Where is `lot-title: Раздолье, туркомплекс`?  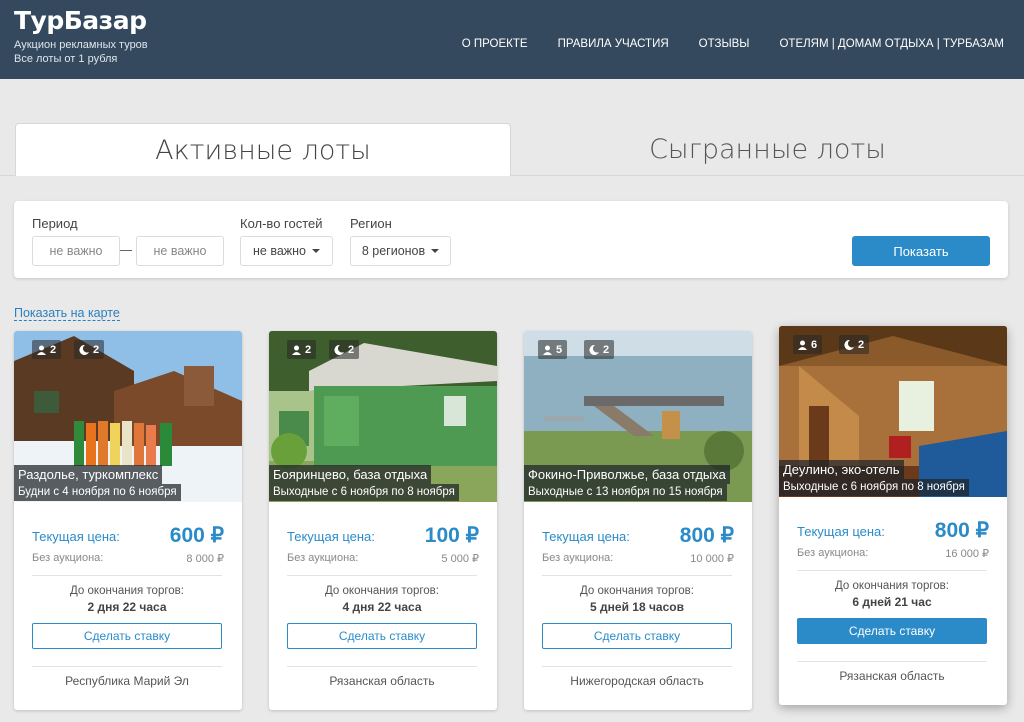
lot-title: Раздолье, туркомплекс is located at coordinates (88, 474).